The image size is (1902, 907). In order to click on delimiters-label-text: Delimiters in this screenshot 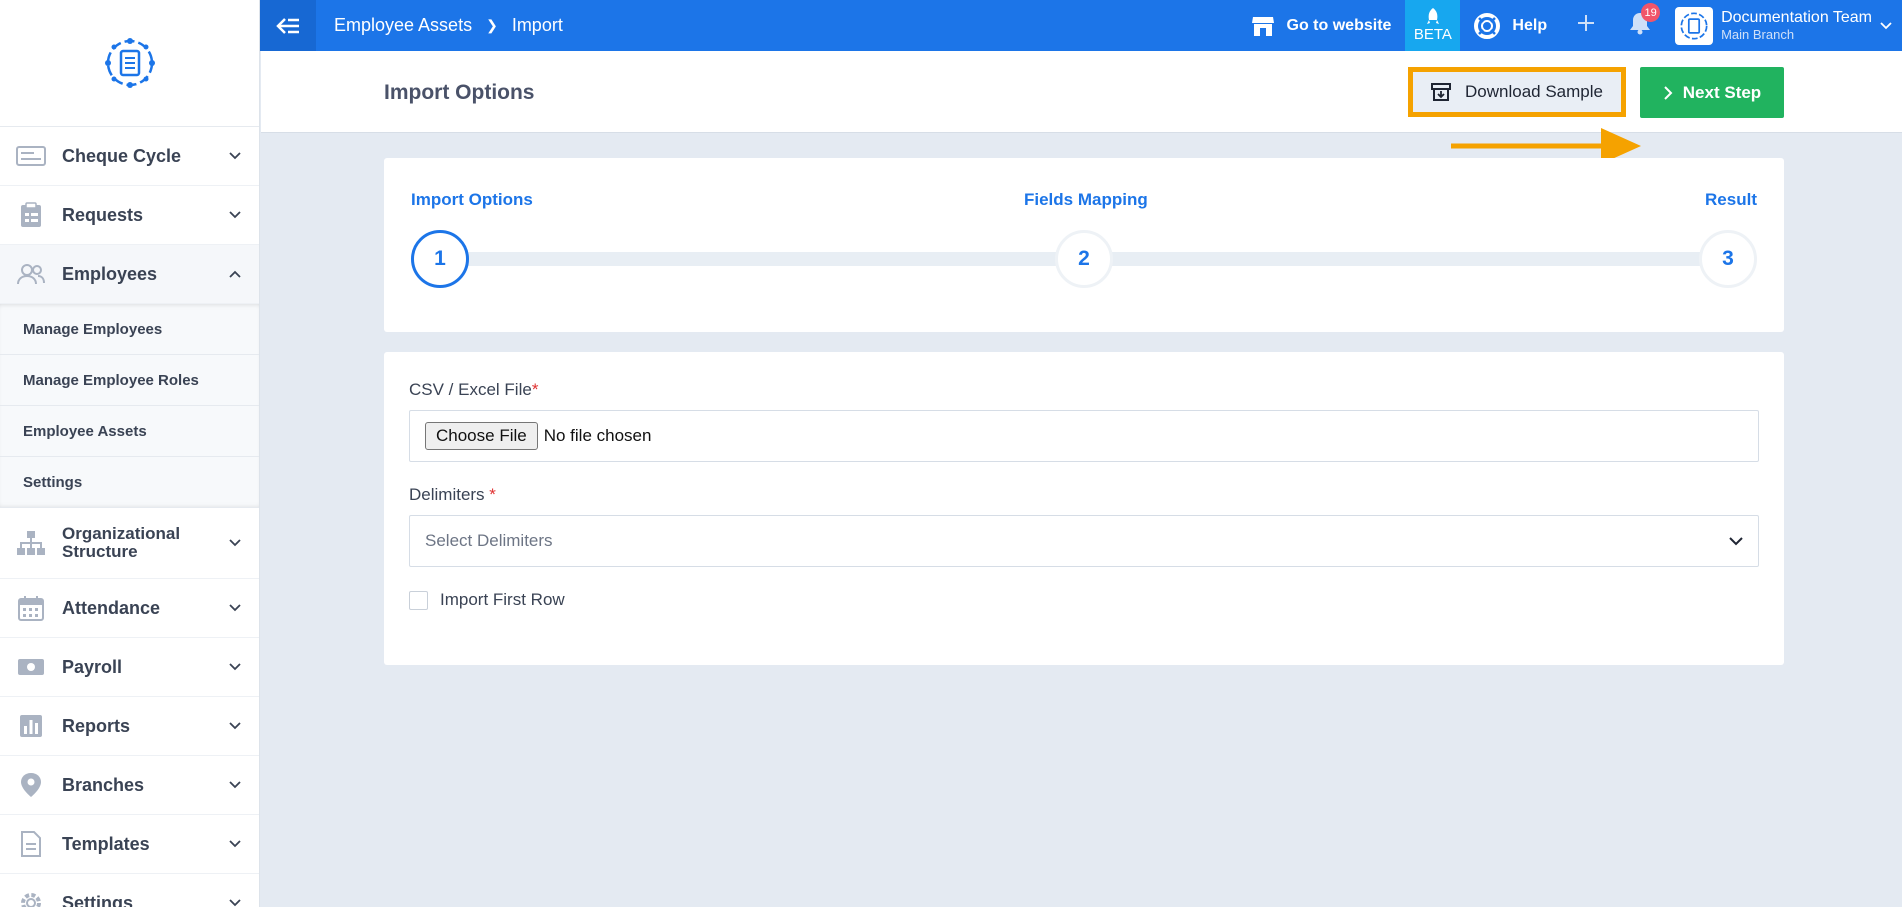, I will do `click(447, 494)`.